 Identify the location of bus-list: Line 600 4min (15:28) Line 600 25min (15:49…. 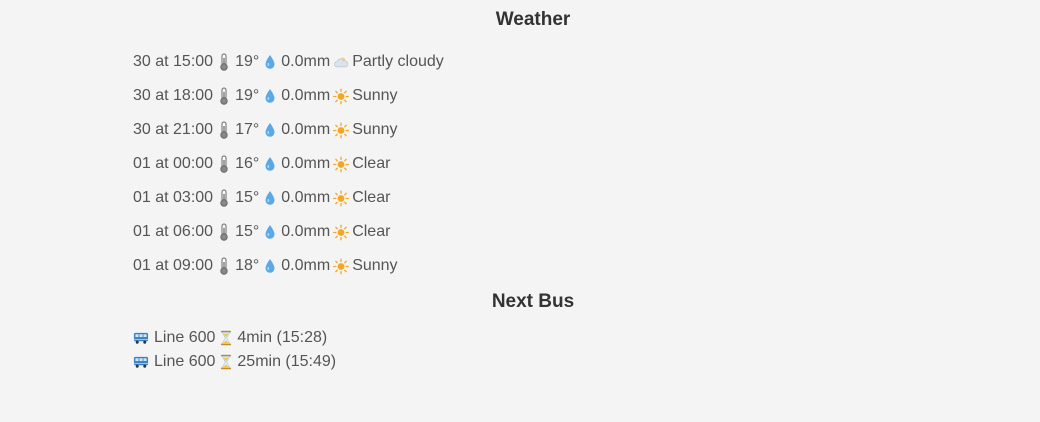
(234, 350).